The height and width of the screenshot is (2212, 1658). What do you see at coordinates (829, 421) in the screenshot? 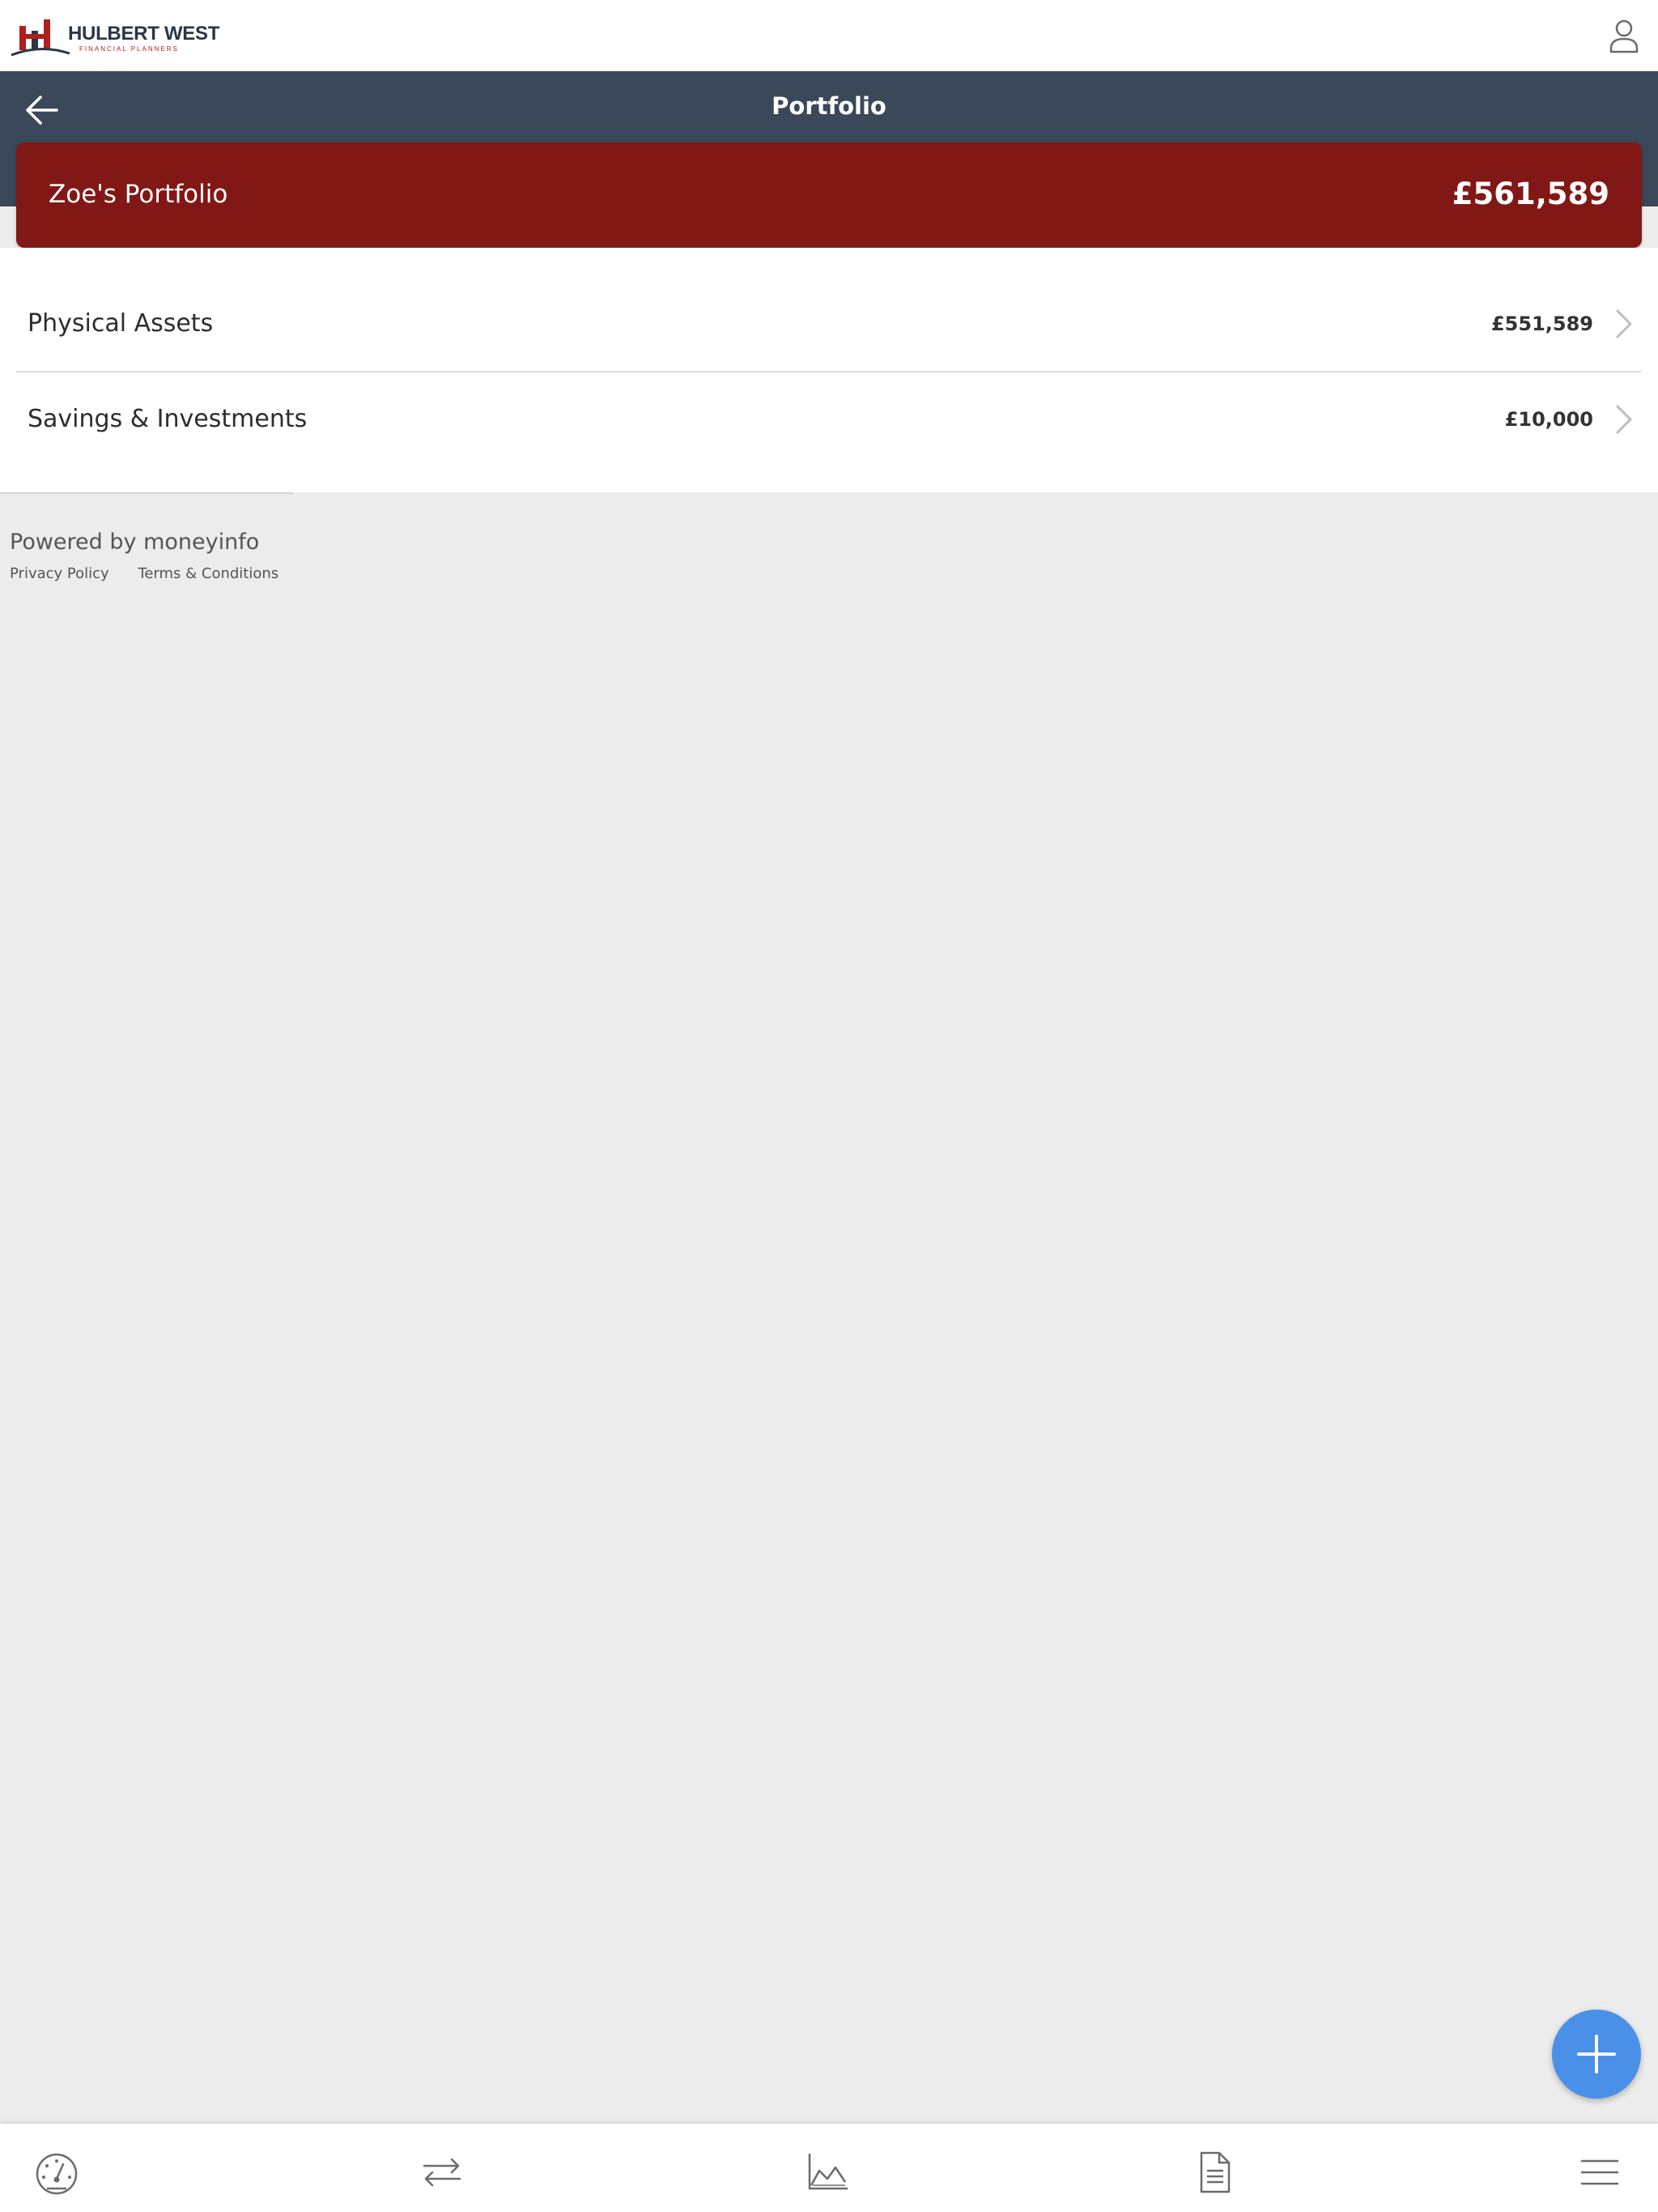
I see `list-item-savings-investments: Savings & Investments £10,000` at bounding box center [829, 421].